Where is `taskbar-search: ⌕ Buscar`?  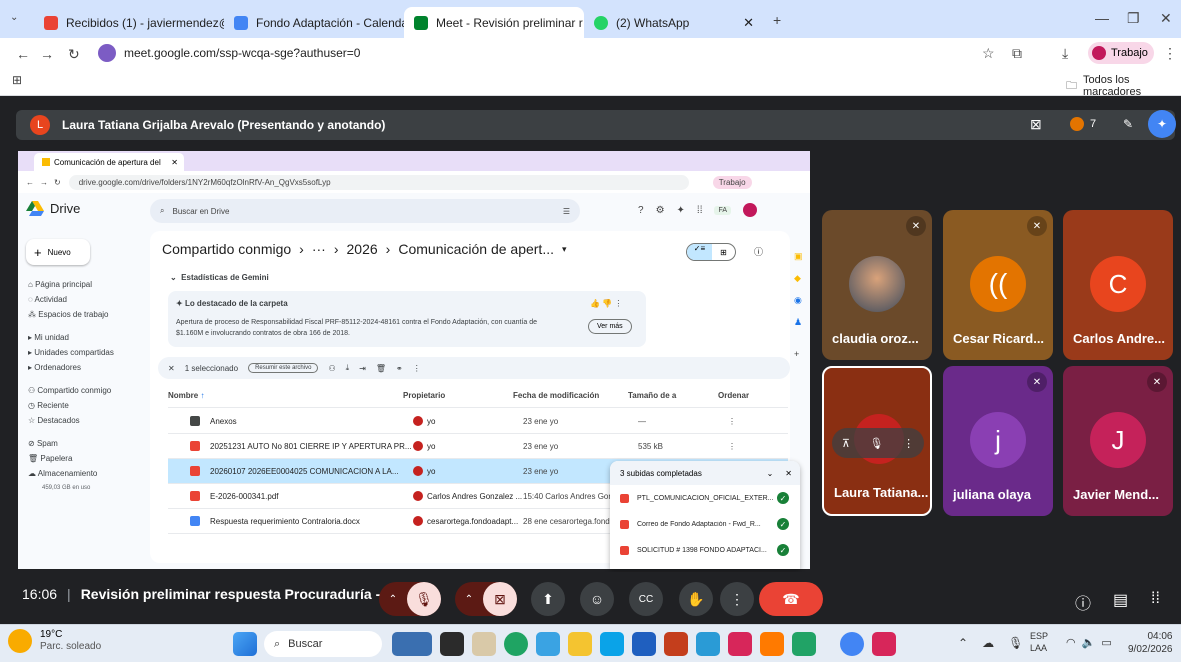
taskbar-search: ⌕ Buscar is located at coordinates (323, 644).